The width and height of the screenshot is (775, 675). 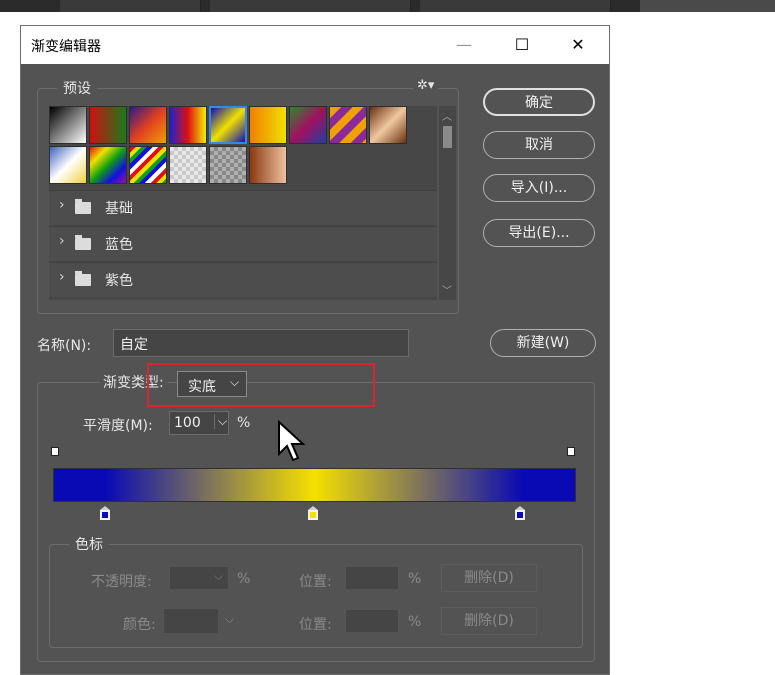 I want to click on gradient-preview-bar, so click(x=314, y=485).